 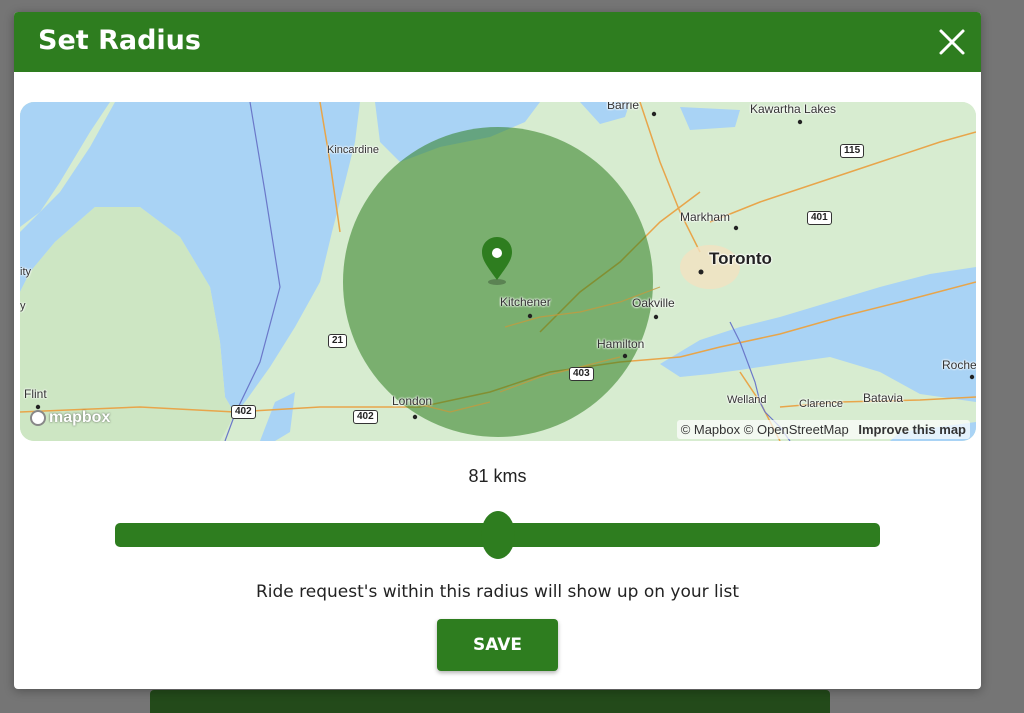 I want to click on mapbox-logo-text: mapbox, so click(x=80, y=417).